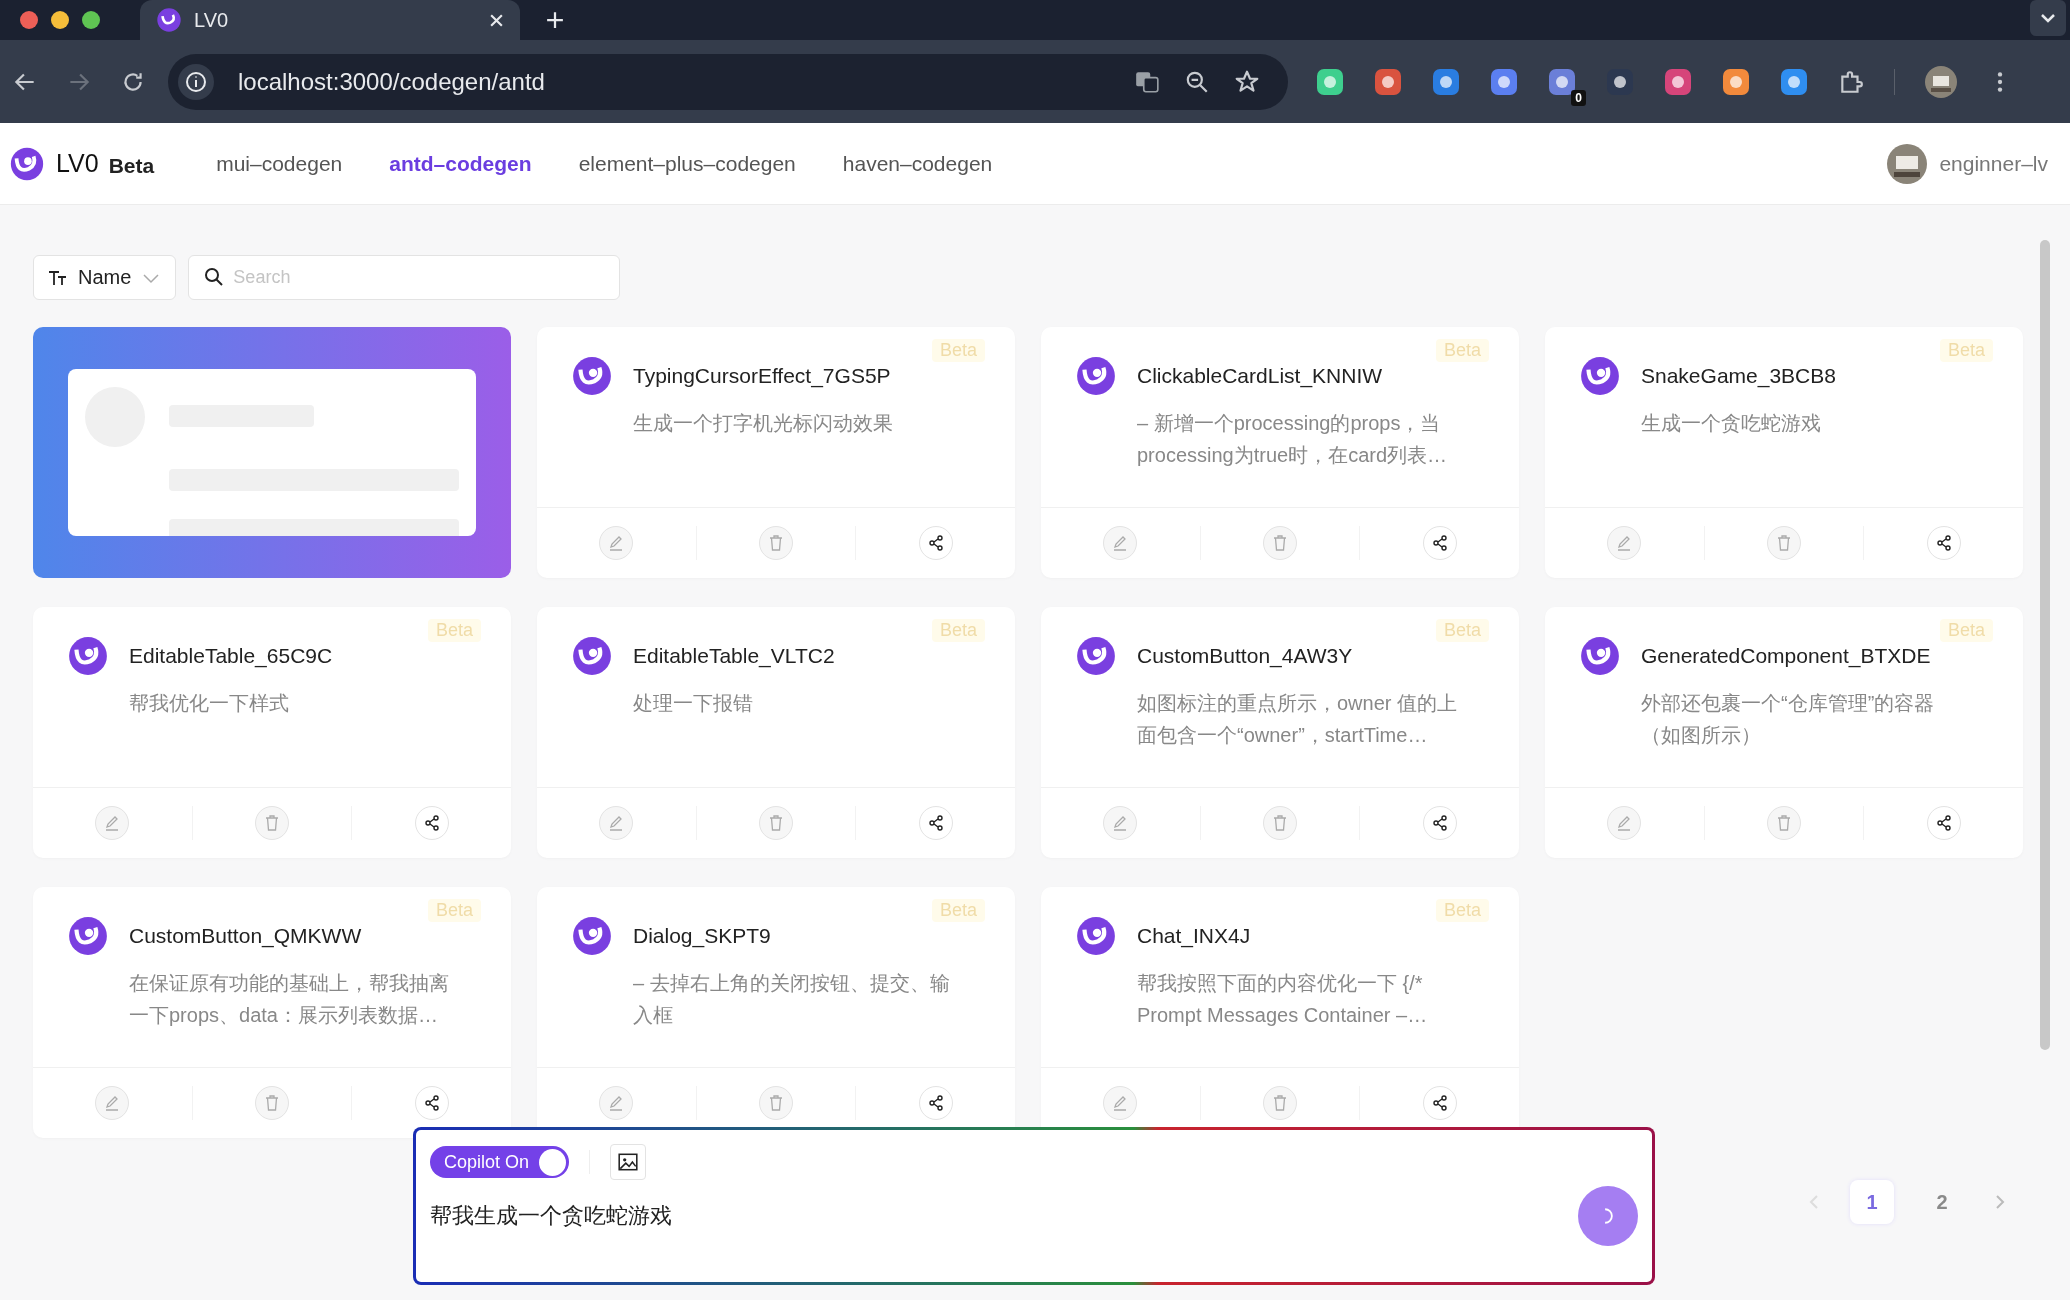  I want to click on copilot-toggle: Copilot On, so click(500, 1162).